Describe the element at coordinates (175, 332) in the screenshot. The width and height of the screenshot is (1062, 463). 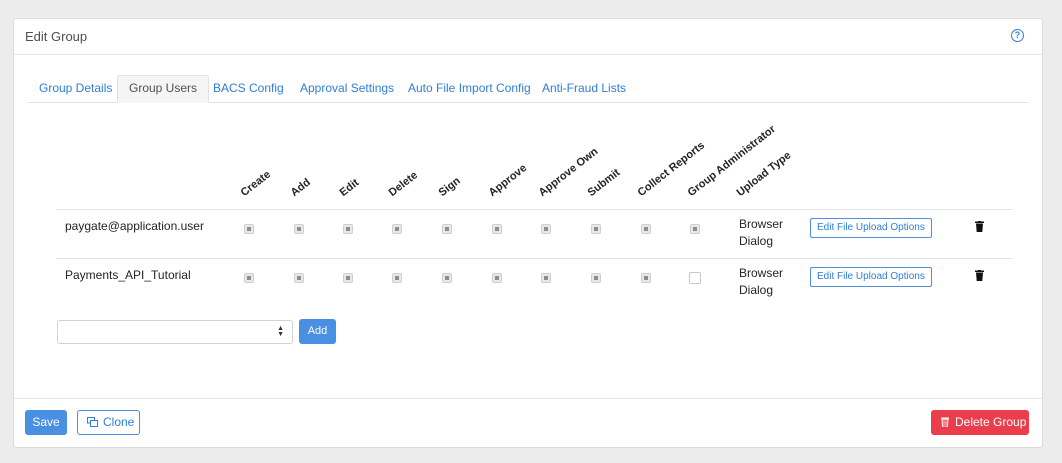
I see `user-select: ▲ ▼` at that location.